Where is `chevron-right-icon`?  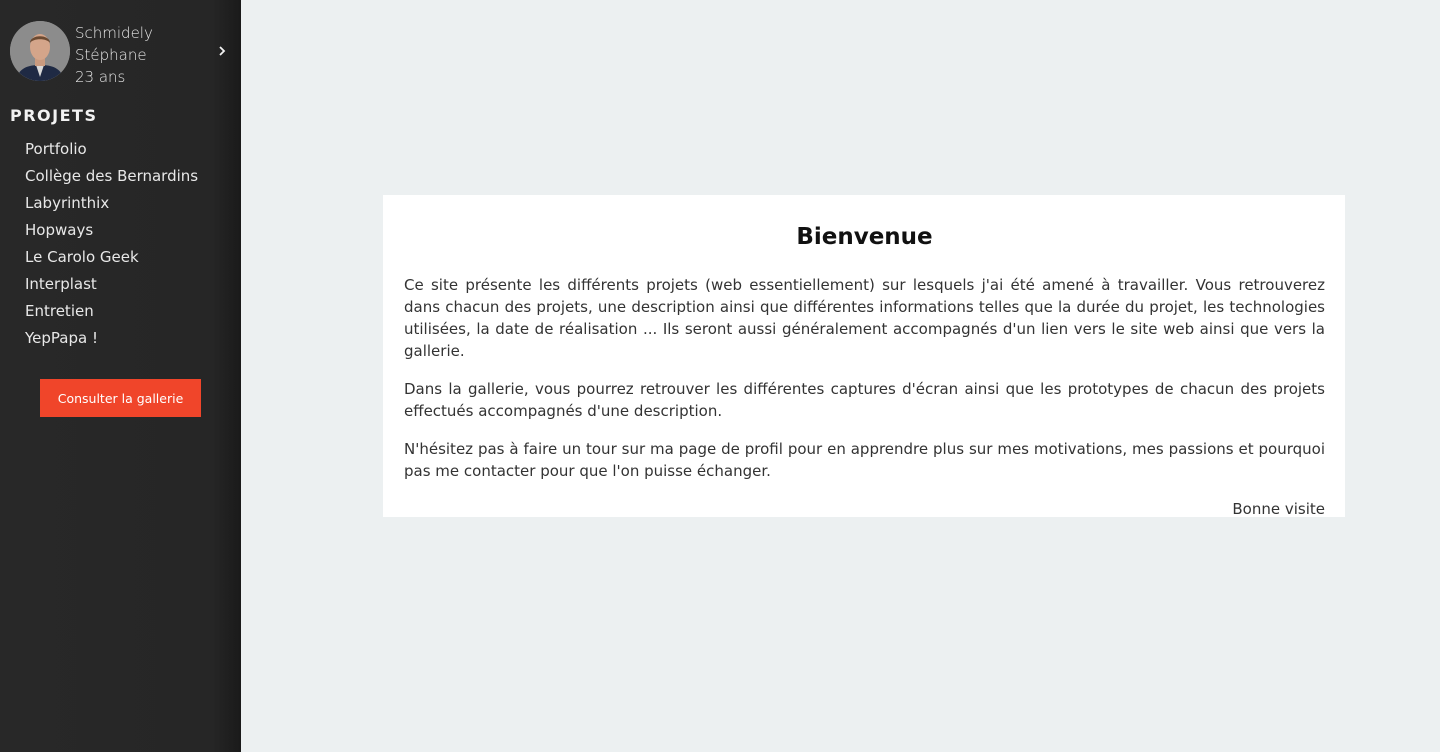
chevron-right-icon is located at coordinates (222, 51).